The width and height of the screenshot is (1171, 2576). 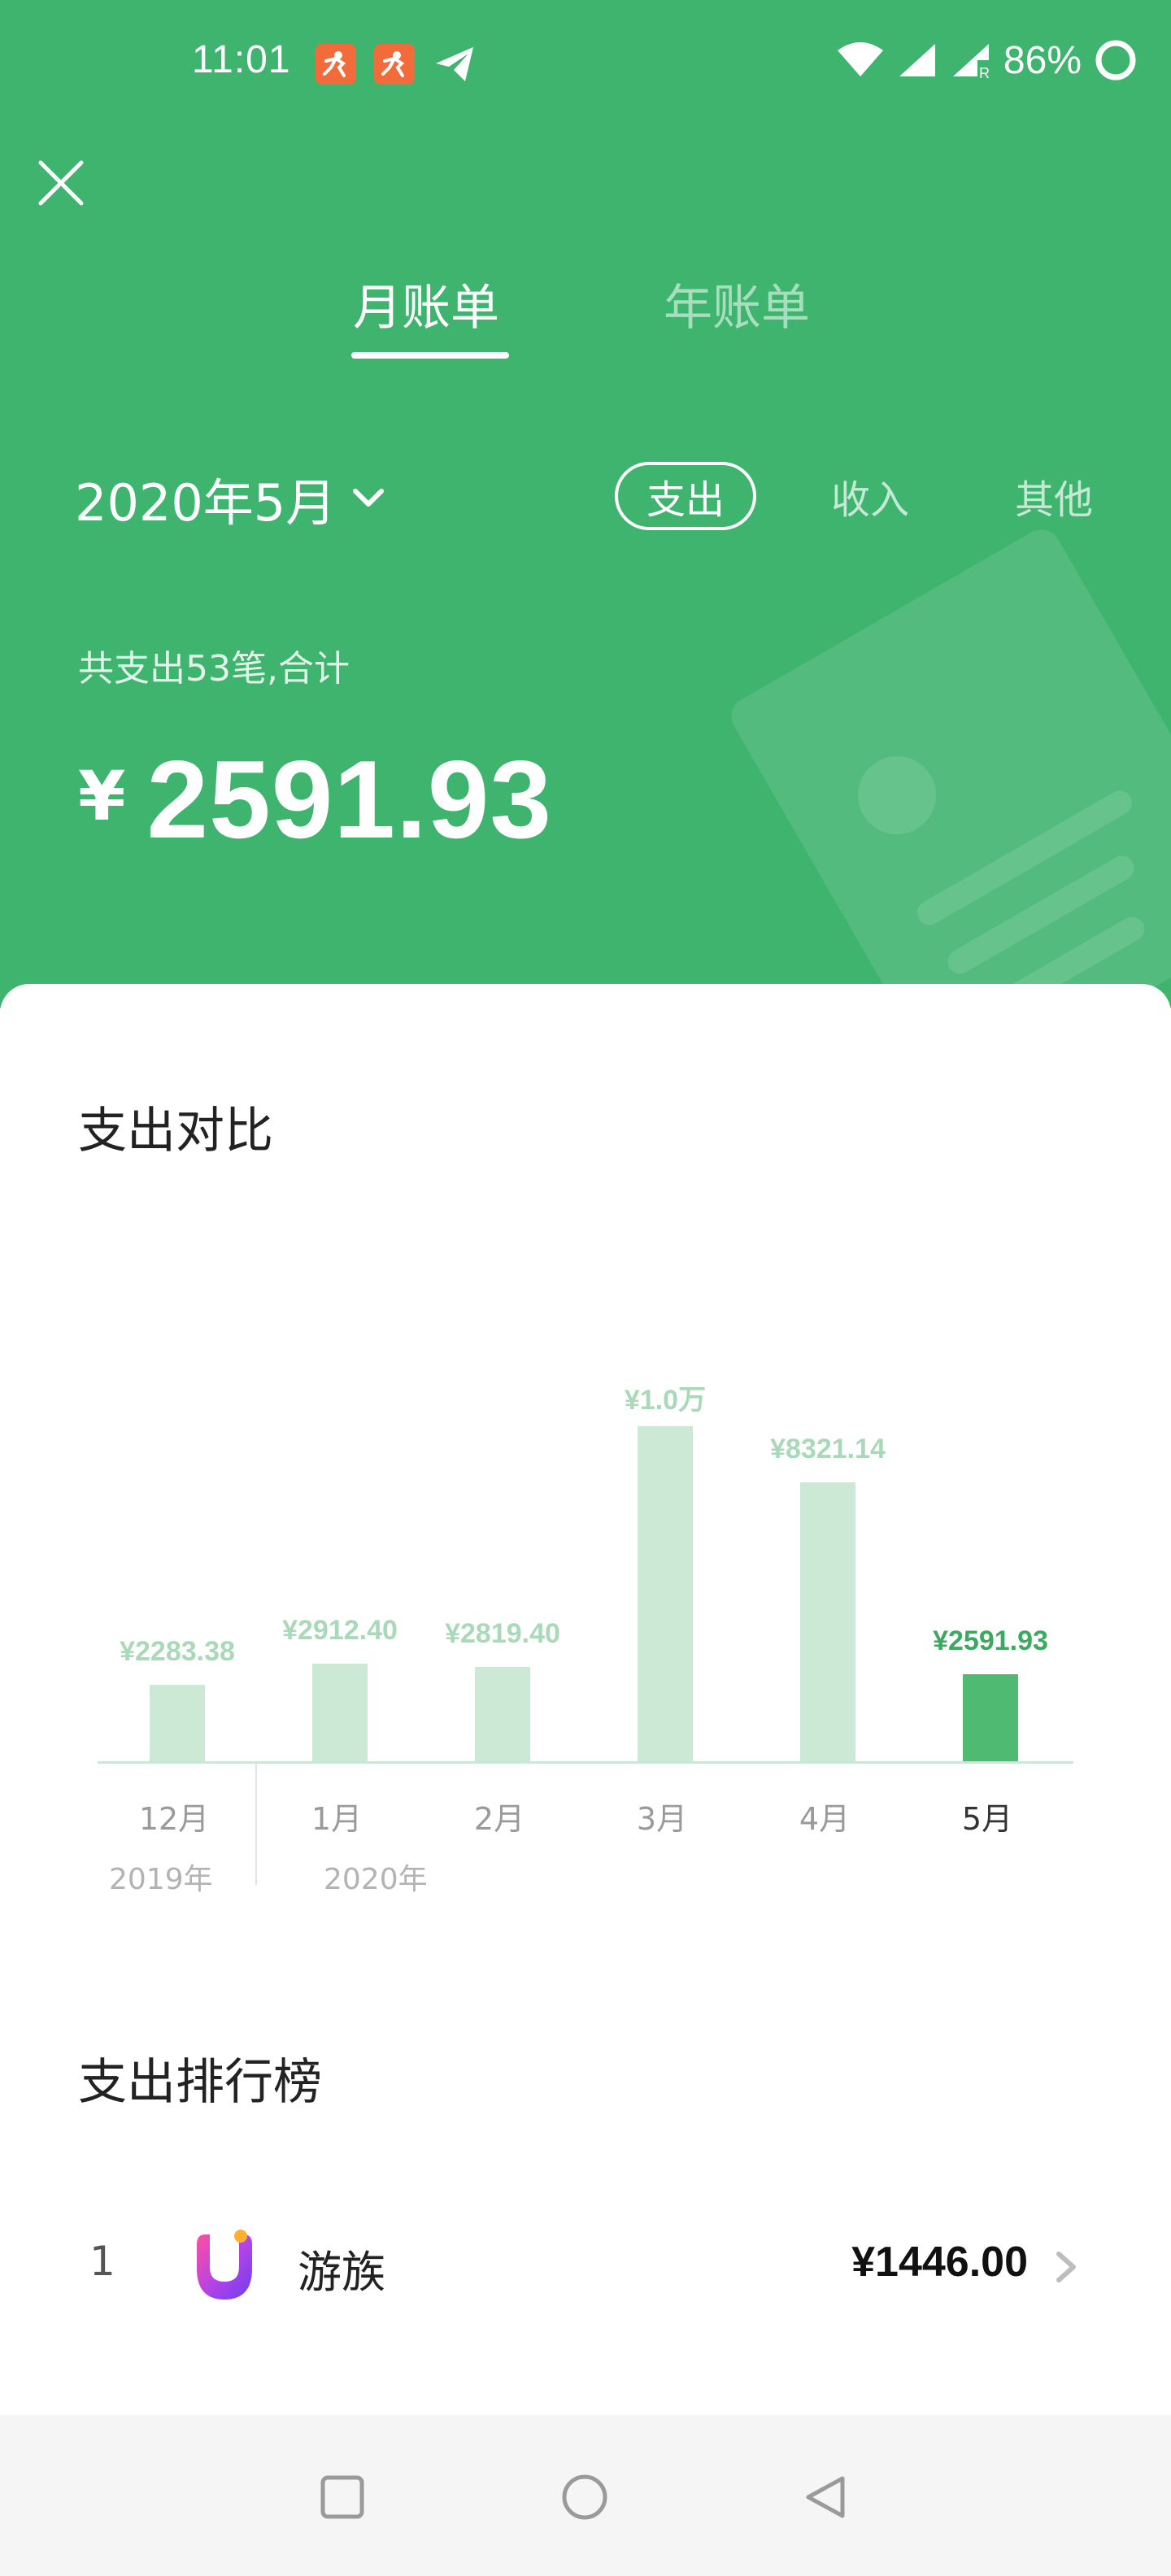 What do you see at coordinates (828, 1449) in the screenshot?
I see `chart-value-label: ¥8321.14` at bounding box center [828, 1449].